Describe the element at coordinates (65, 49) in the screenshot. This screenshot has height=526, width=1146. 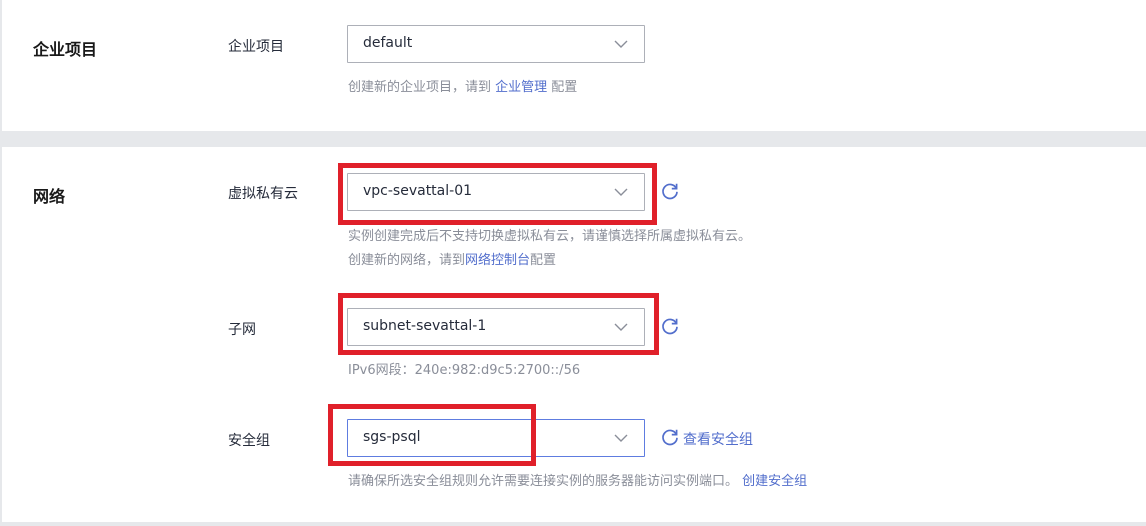
I see `section-title-enterprise: 企业项目` at that location.